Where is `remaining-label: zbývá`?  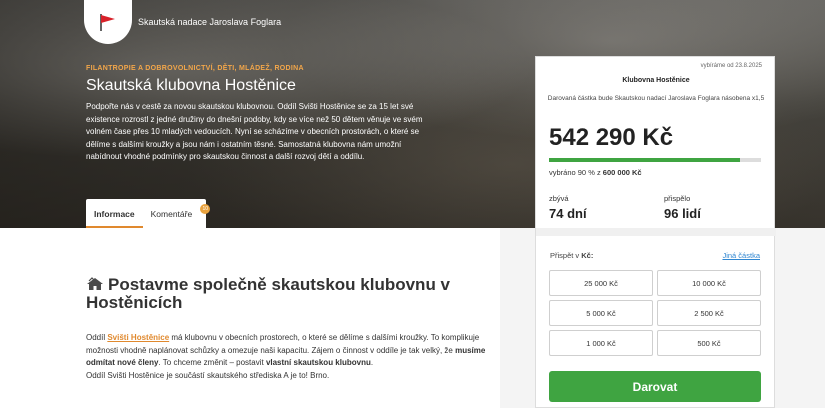 remaining-label: zbývá is located at coordinates (559, 198).